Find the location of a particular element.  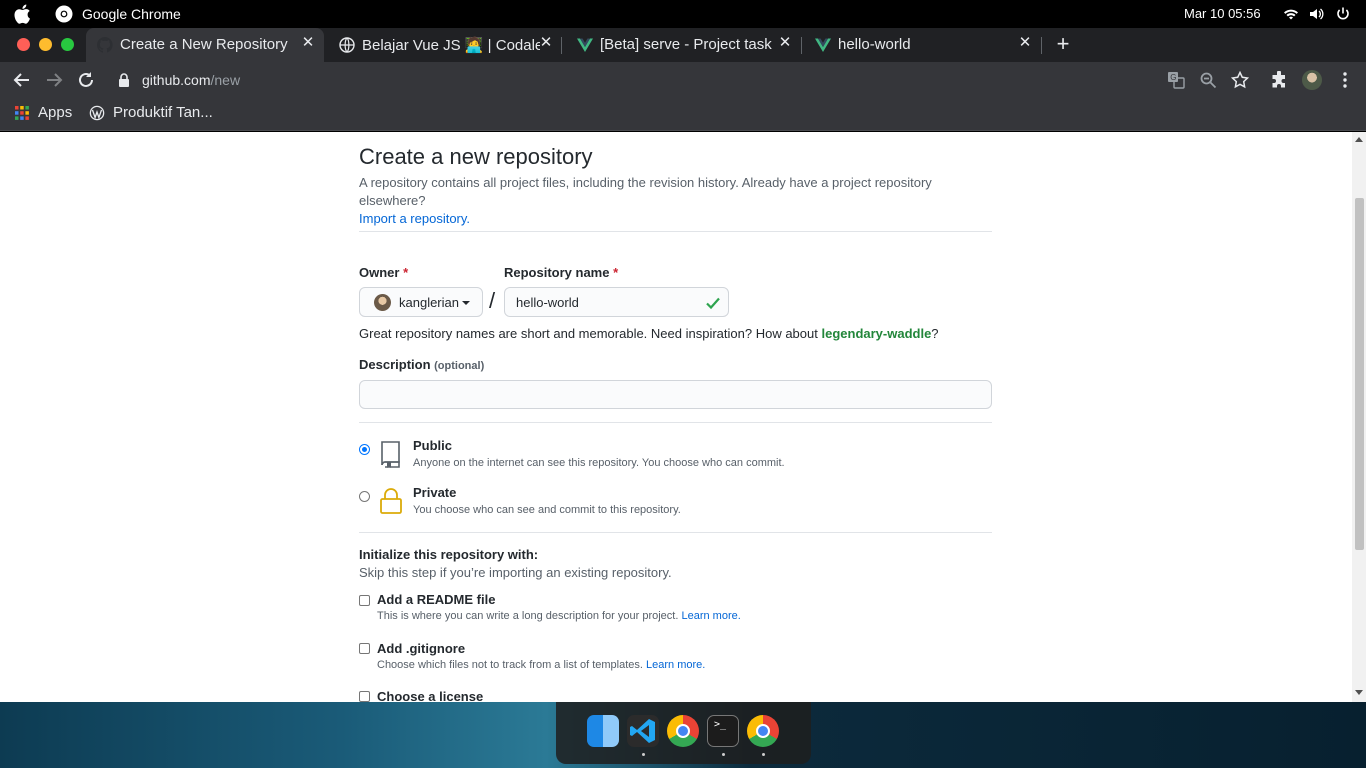

repo-name-label: Repository name * is located at coordinates (561, 272).